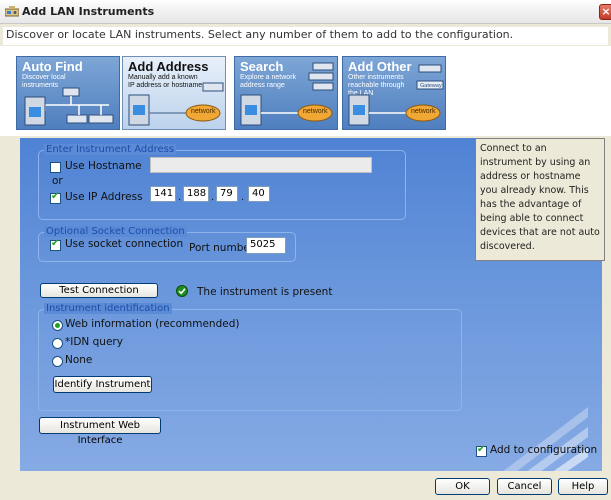  Describe the element at coordinates (108, 308) in the screenshot. I see `identification-group-legend: Instrument identification` at that location.